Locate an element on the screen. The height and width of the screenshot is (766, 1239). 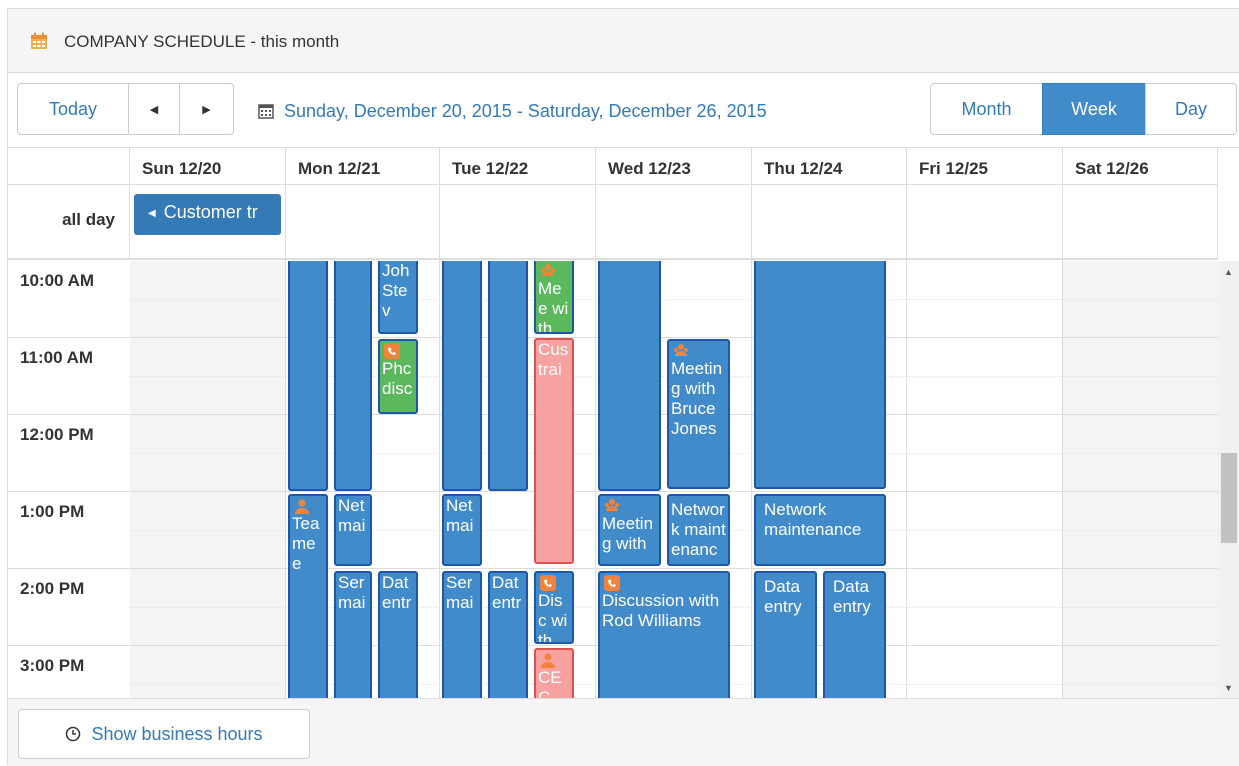
all-day-label: all day is located at coordinates (88, 219).